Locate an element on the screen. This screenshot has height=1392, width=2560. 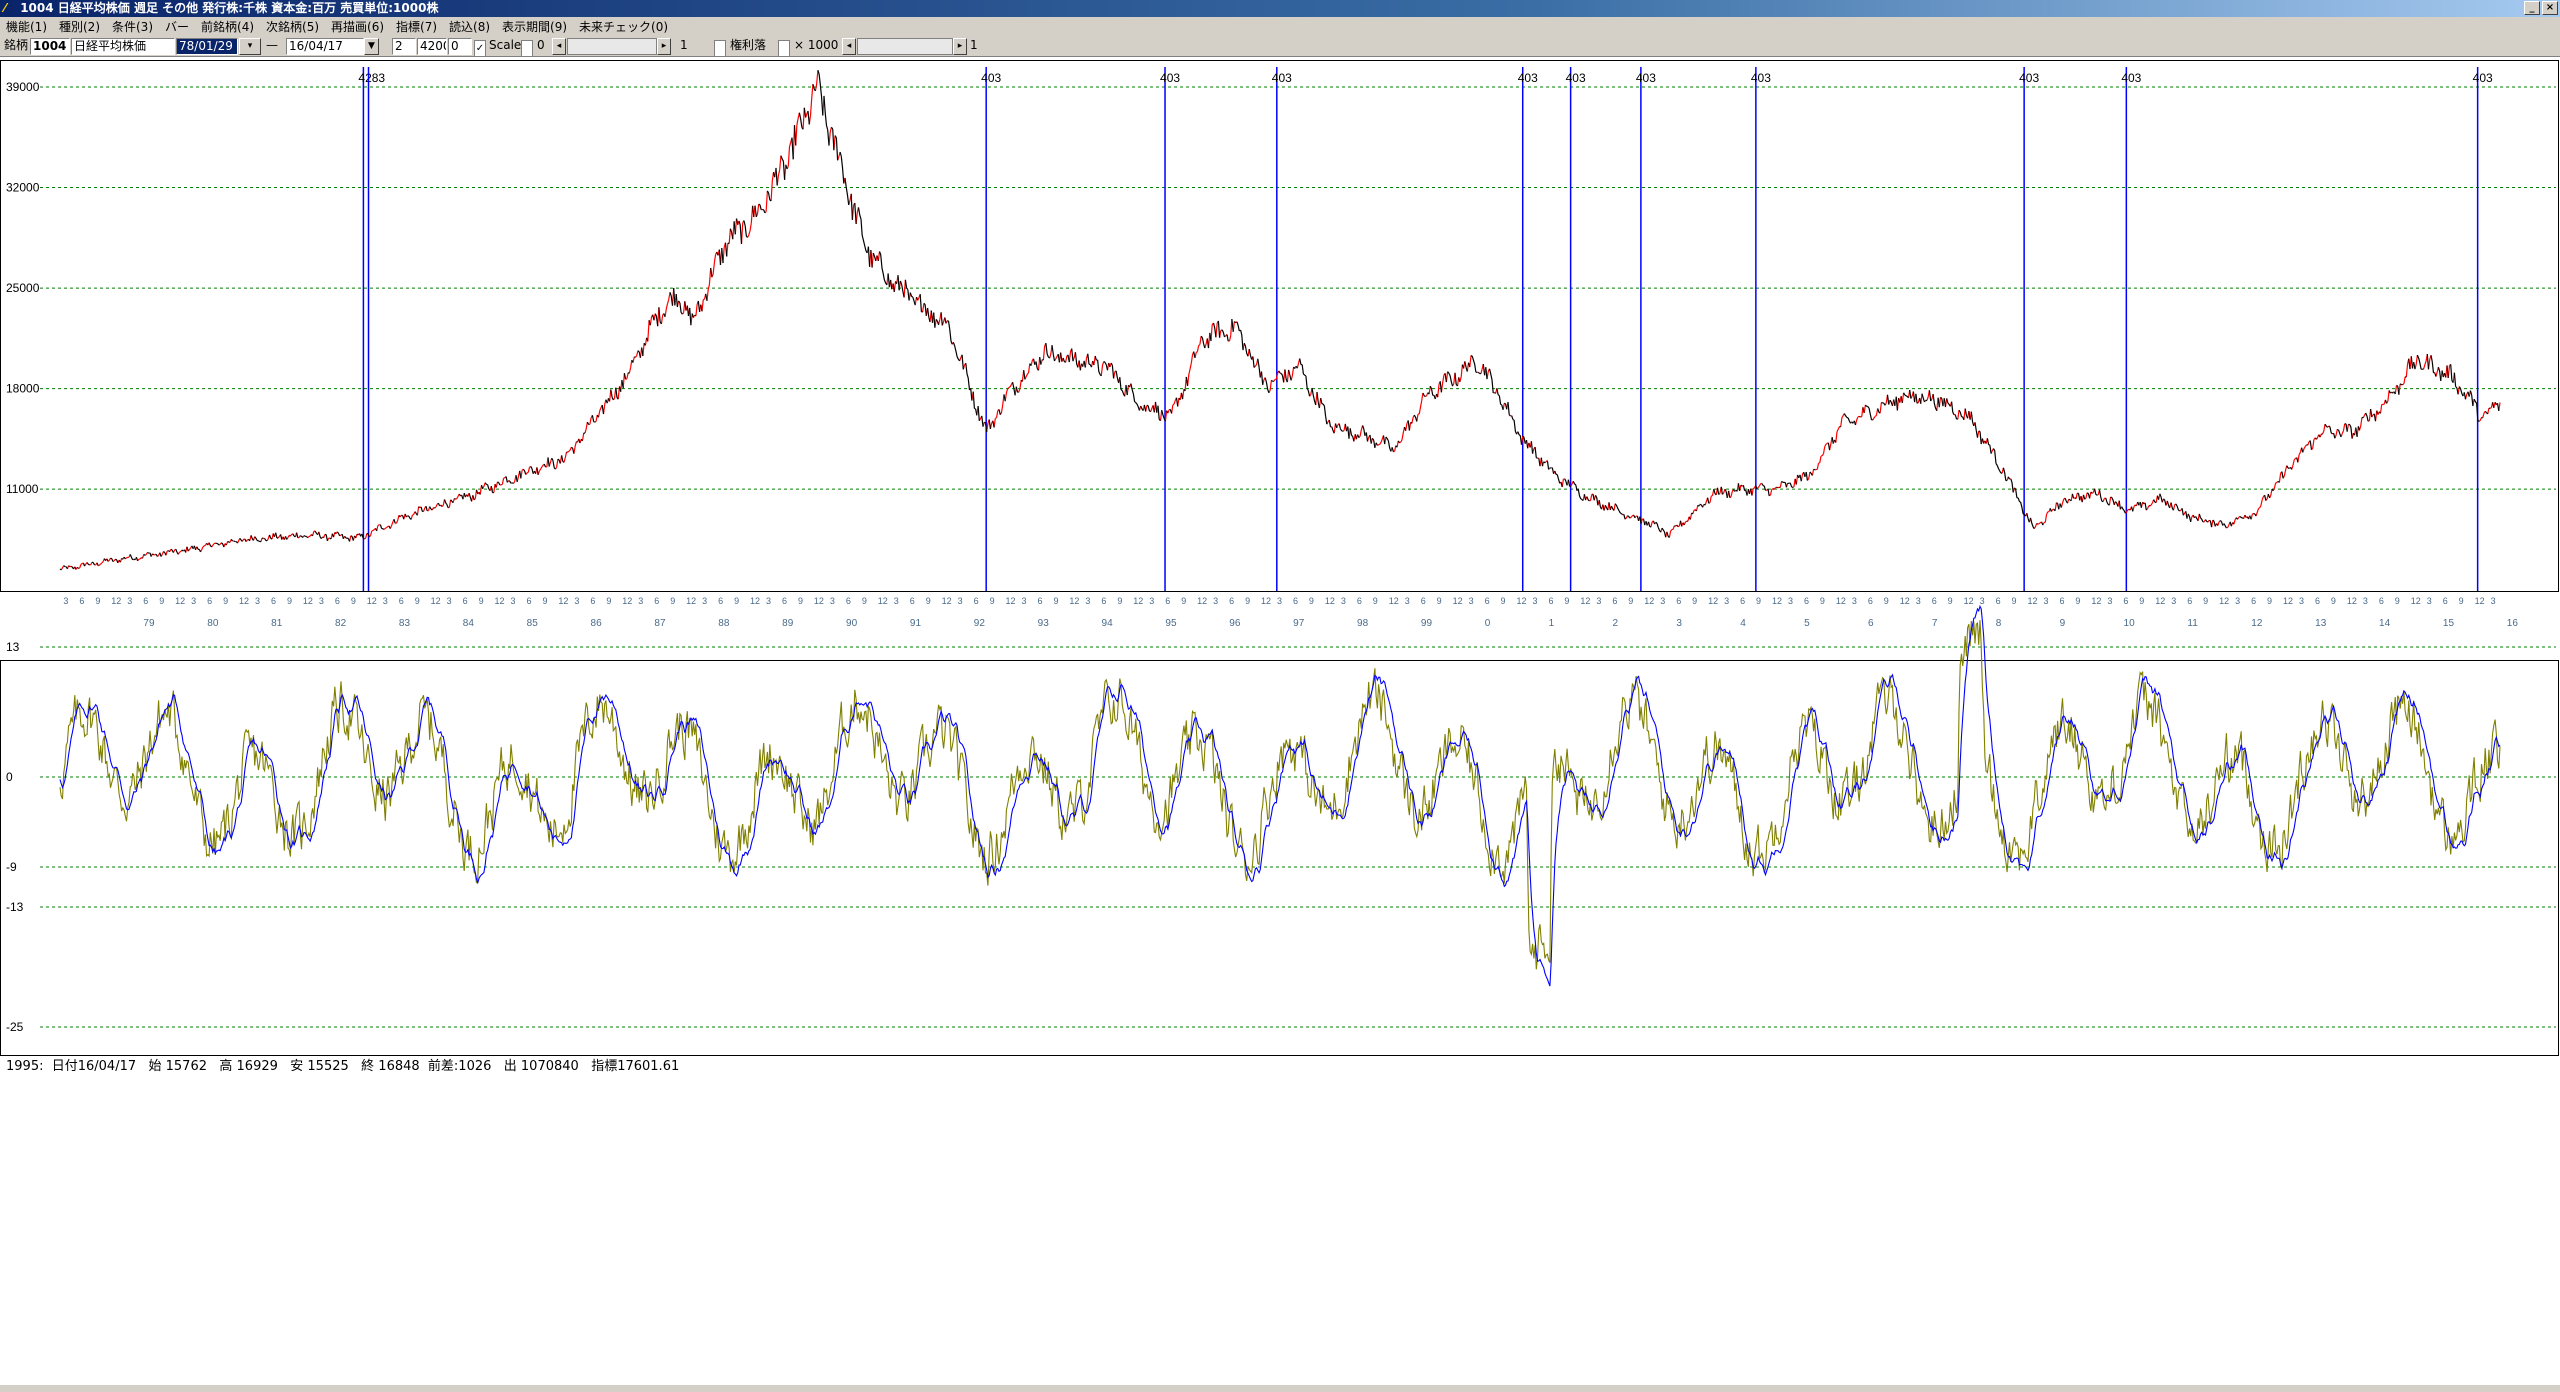
param1-input: 2 is located at coordinates (404, 46).